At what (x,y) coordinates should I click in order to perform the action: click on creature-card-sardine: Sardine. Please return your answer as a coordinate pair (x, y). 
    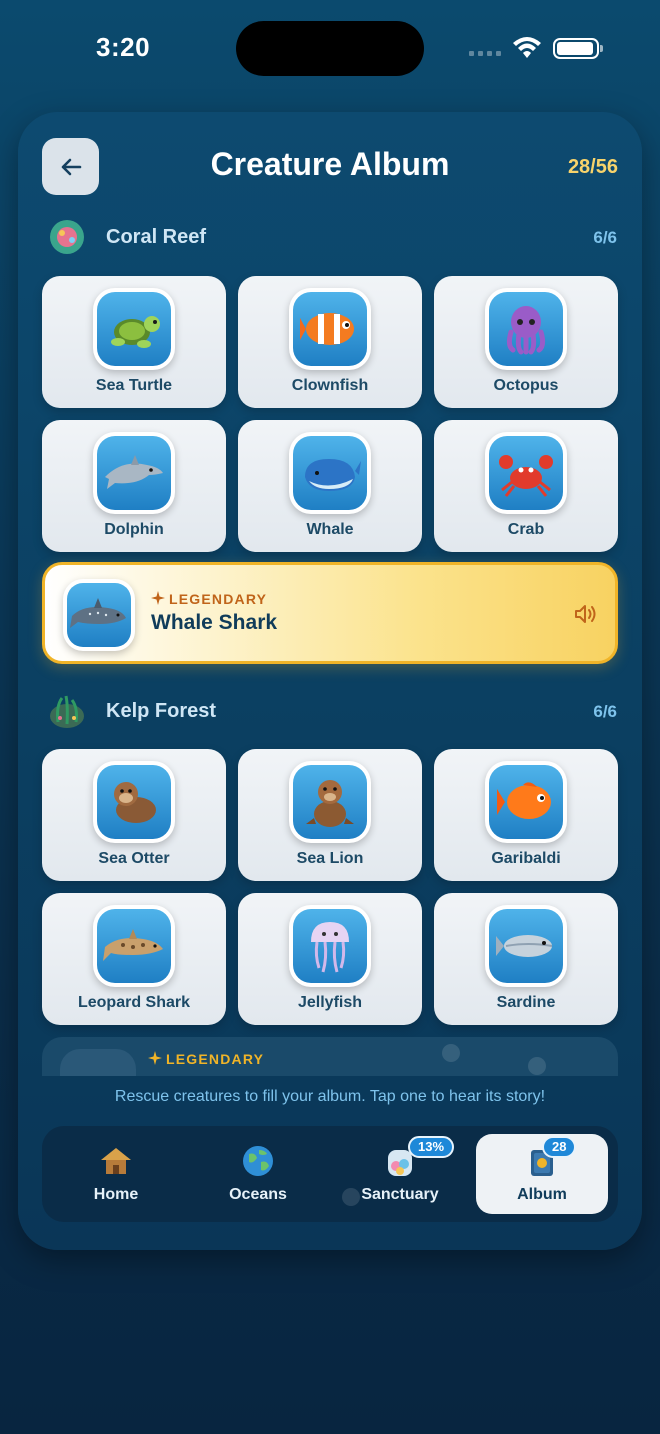
    Looking at the image, I should click on (526, 959).